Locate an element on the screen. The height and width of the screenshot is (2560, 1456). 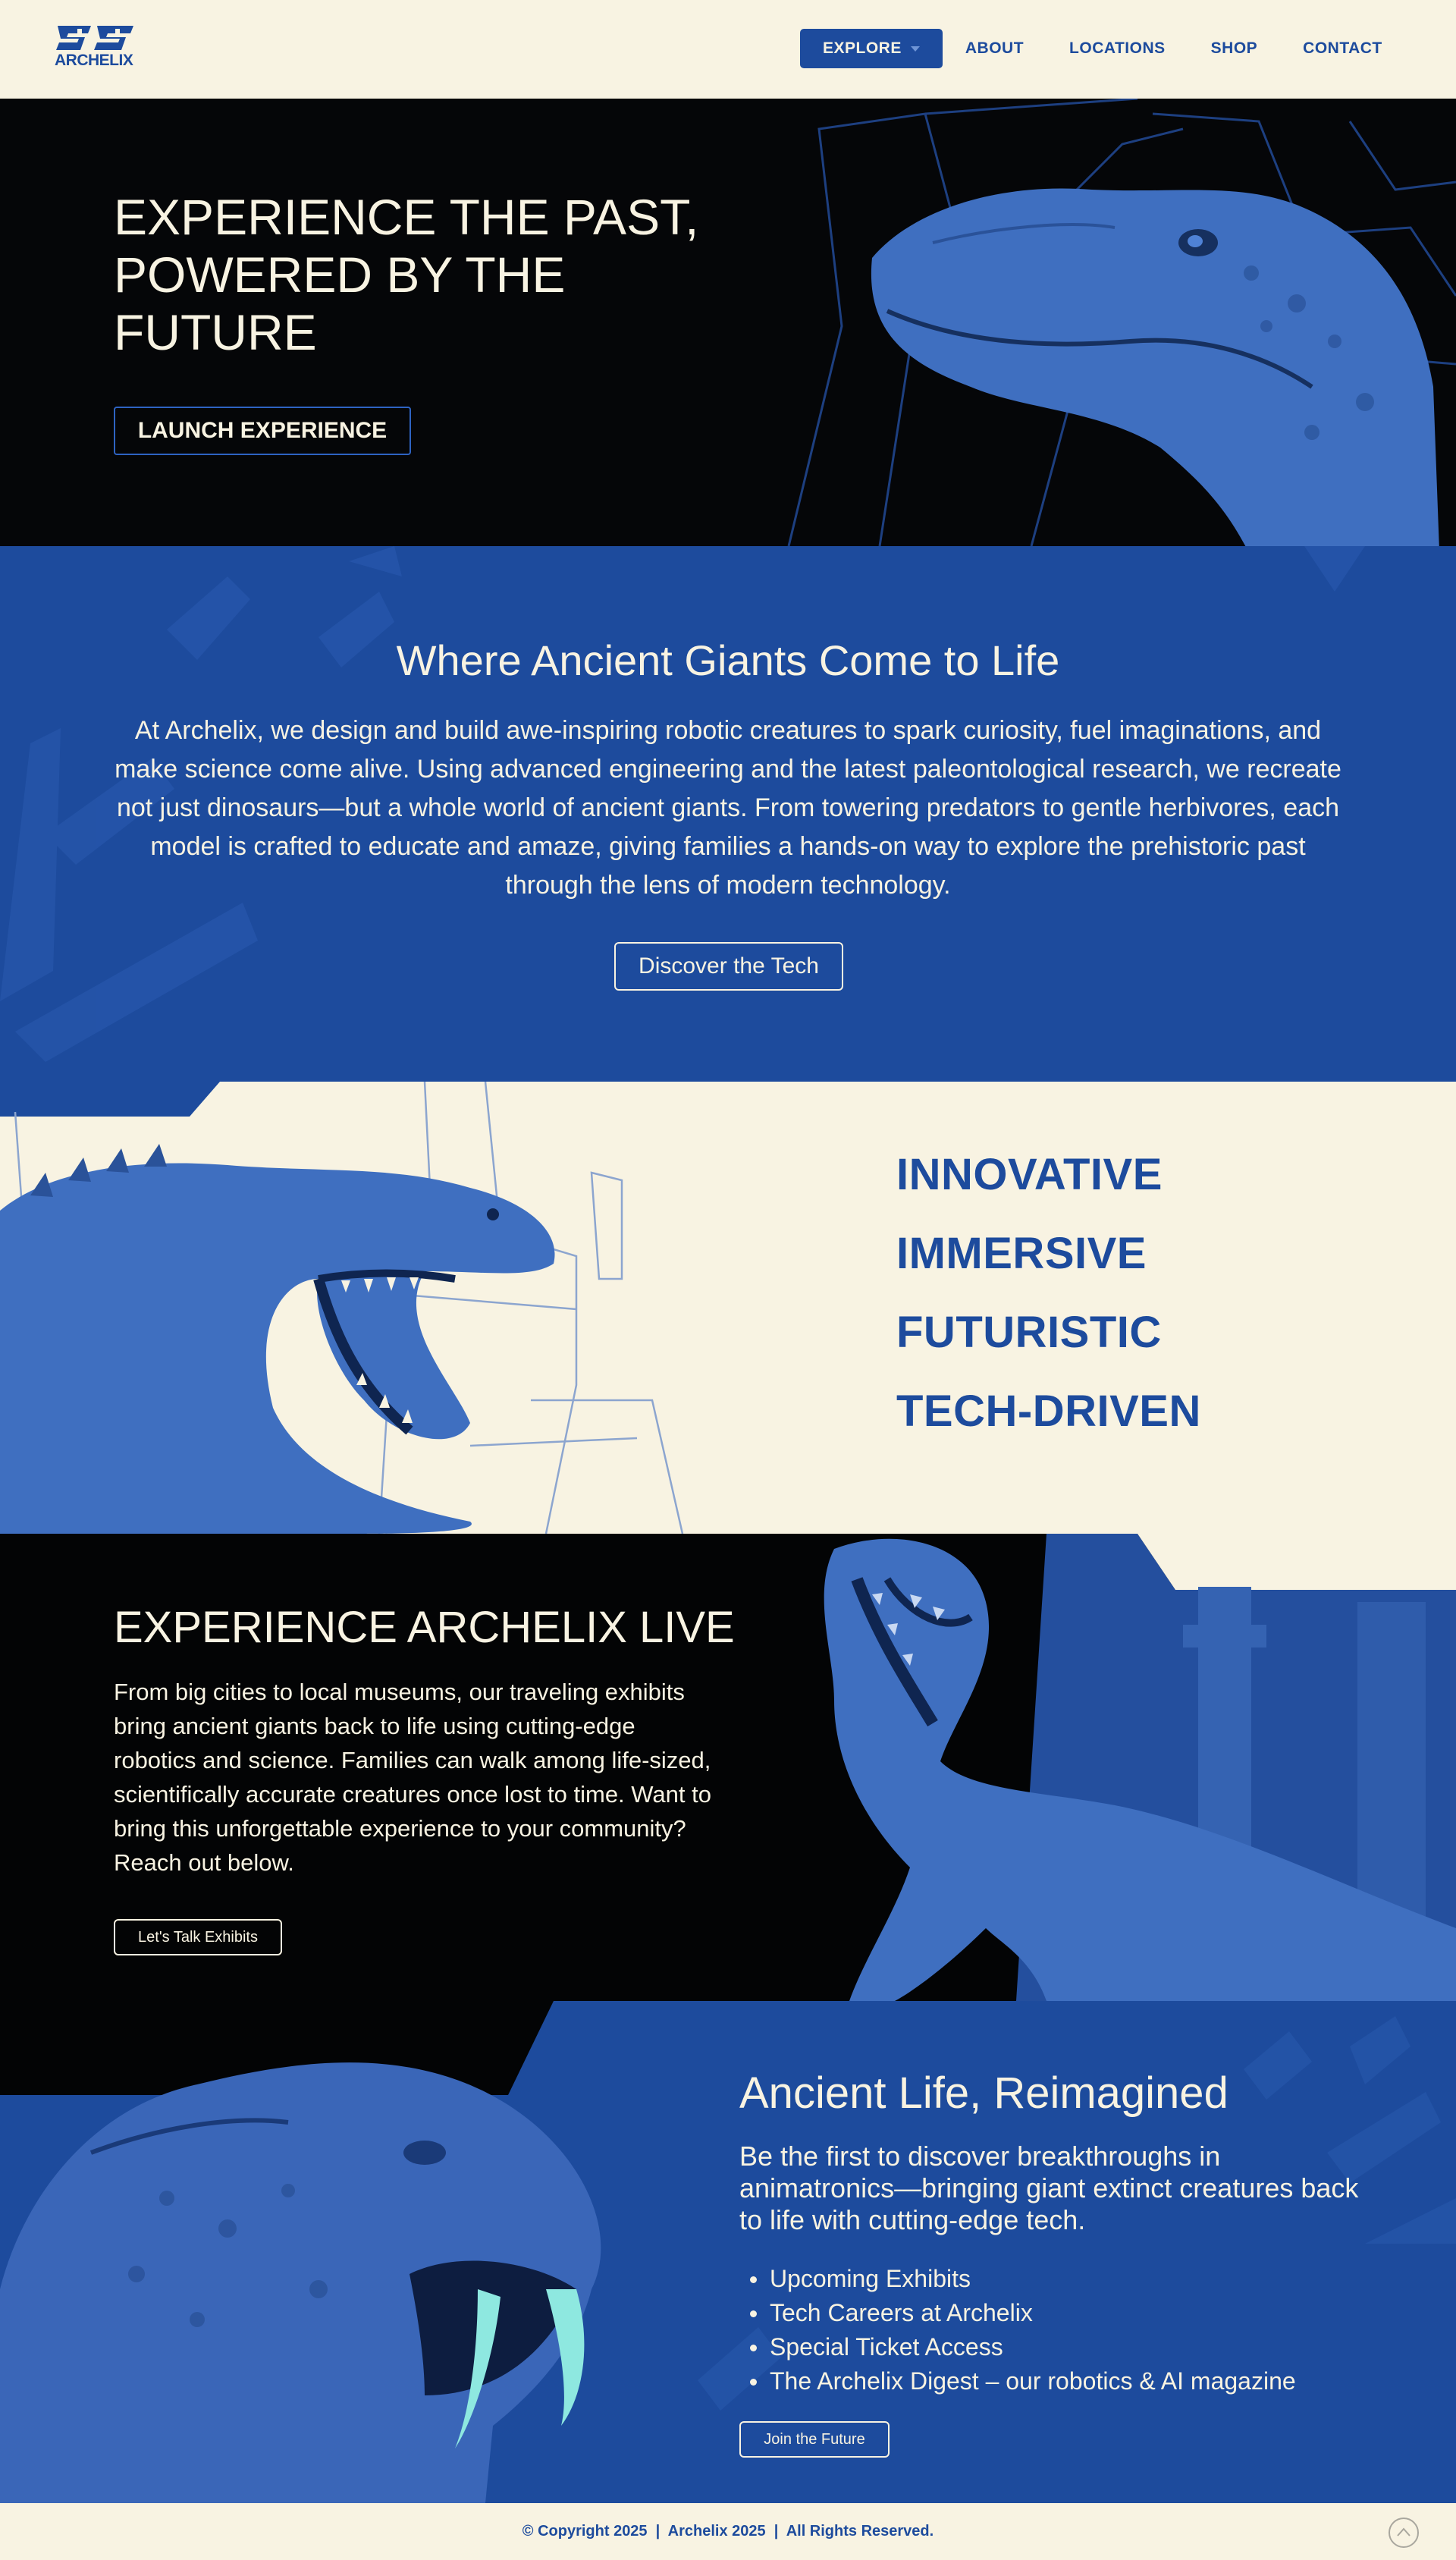
nav-item-label: EXPLORE is located at coordinates (862, 48).